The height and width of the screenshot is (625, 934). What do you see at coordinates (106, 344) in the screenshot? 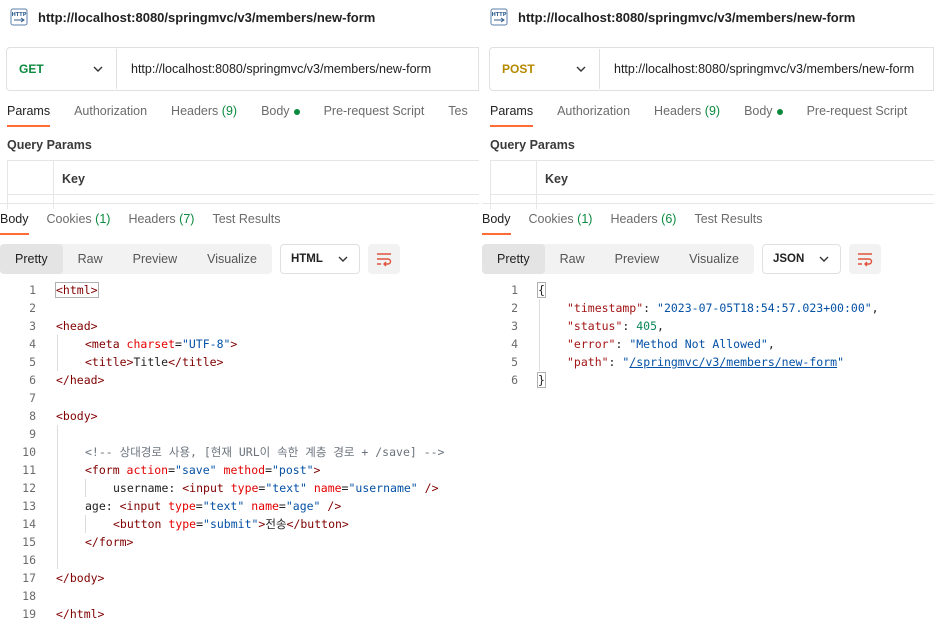
I see `code-token: <meta` at bounding box center [106, 344].